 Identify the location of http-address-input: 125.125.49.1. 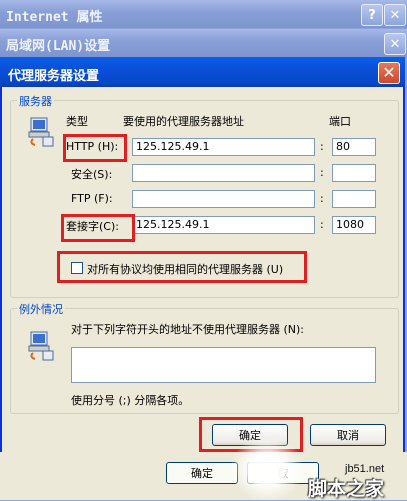
(223, 147).